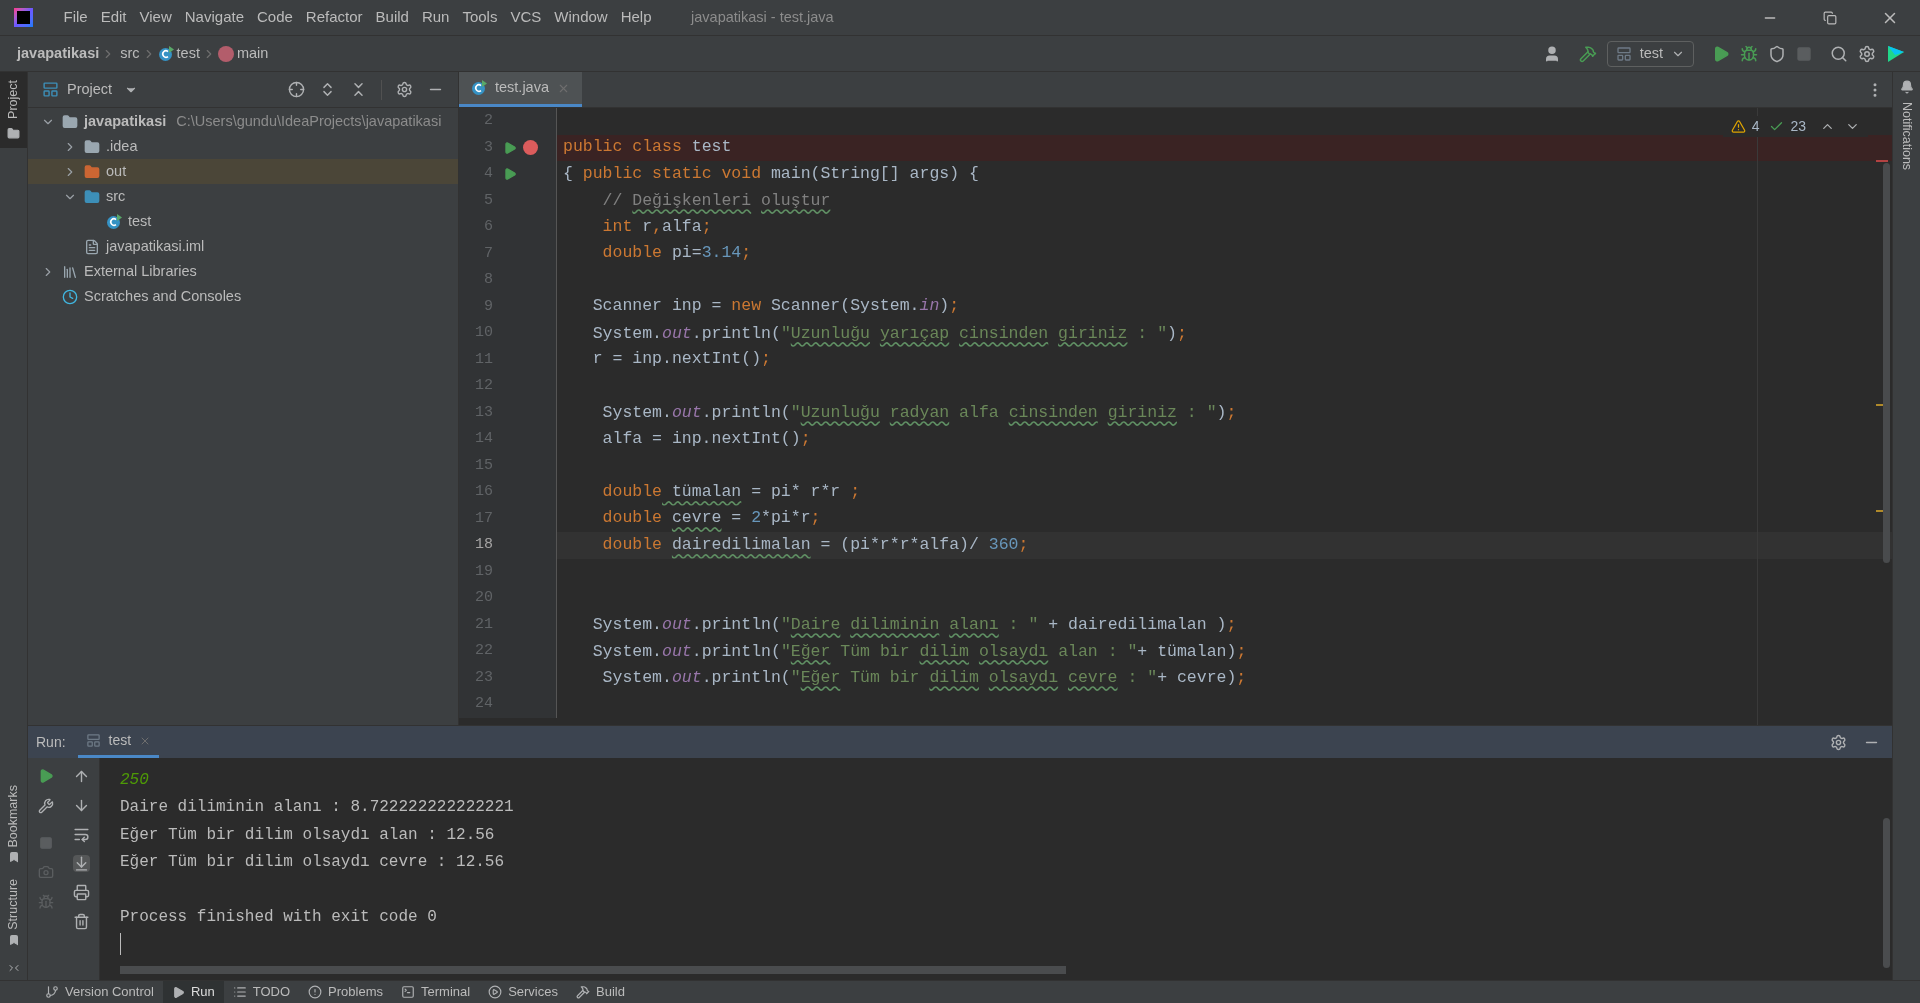  I want to click on tree-item: test, so click(243, 221).